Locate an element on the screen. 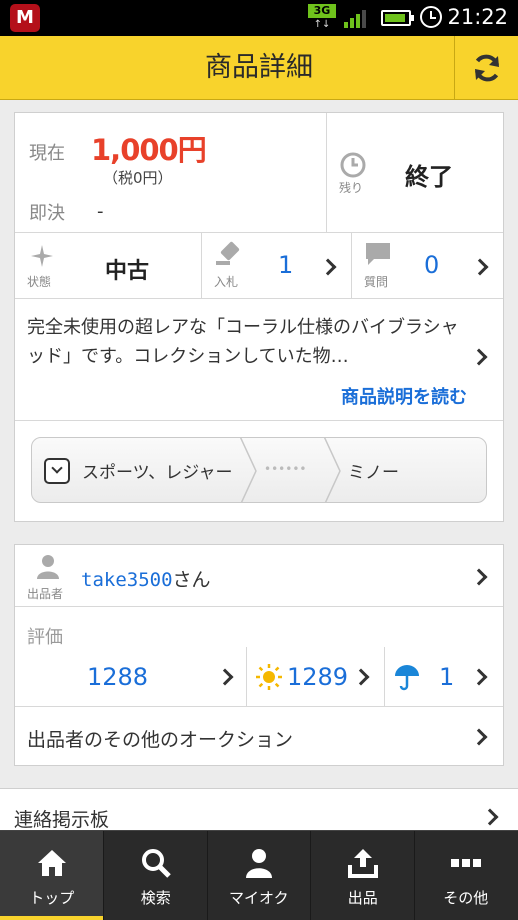 The width and height of the screenshot is (518, 920). breadcrumb-item-collapsed: •••••• is located at coordinates (285, 469).